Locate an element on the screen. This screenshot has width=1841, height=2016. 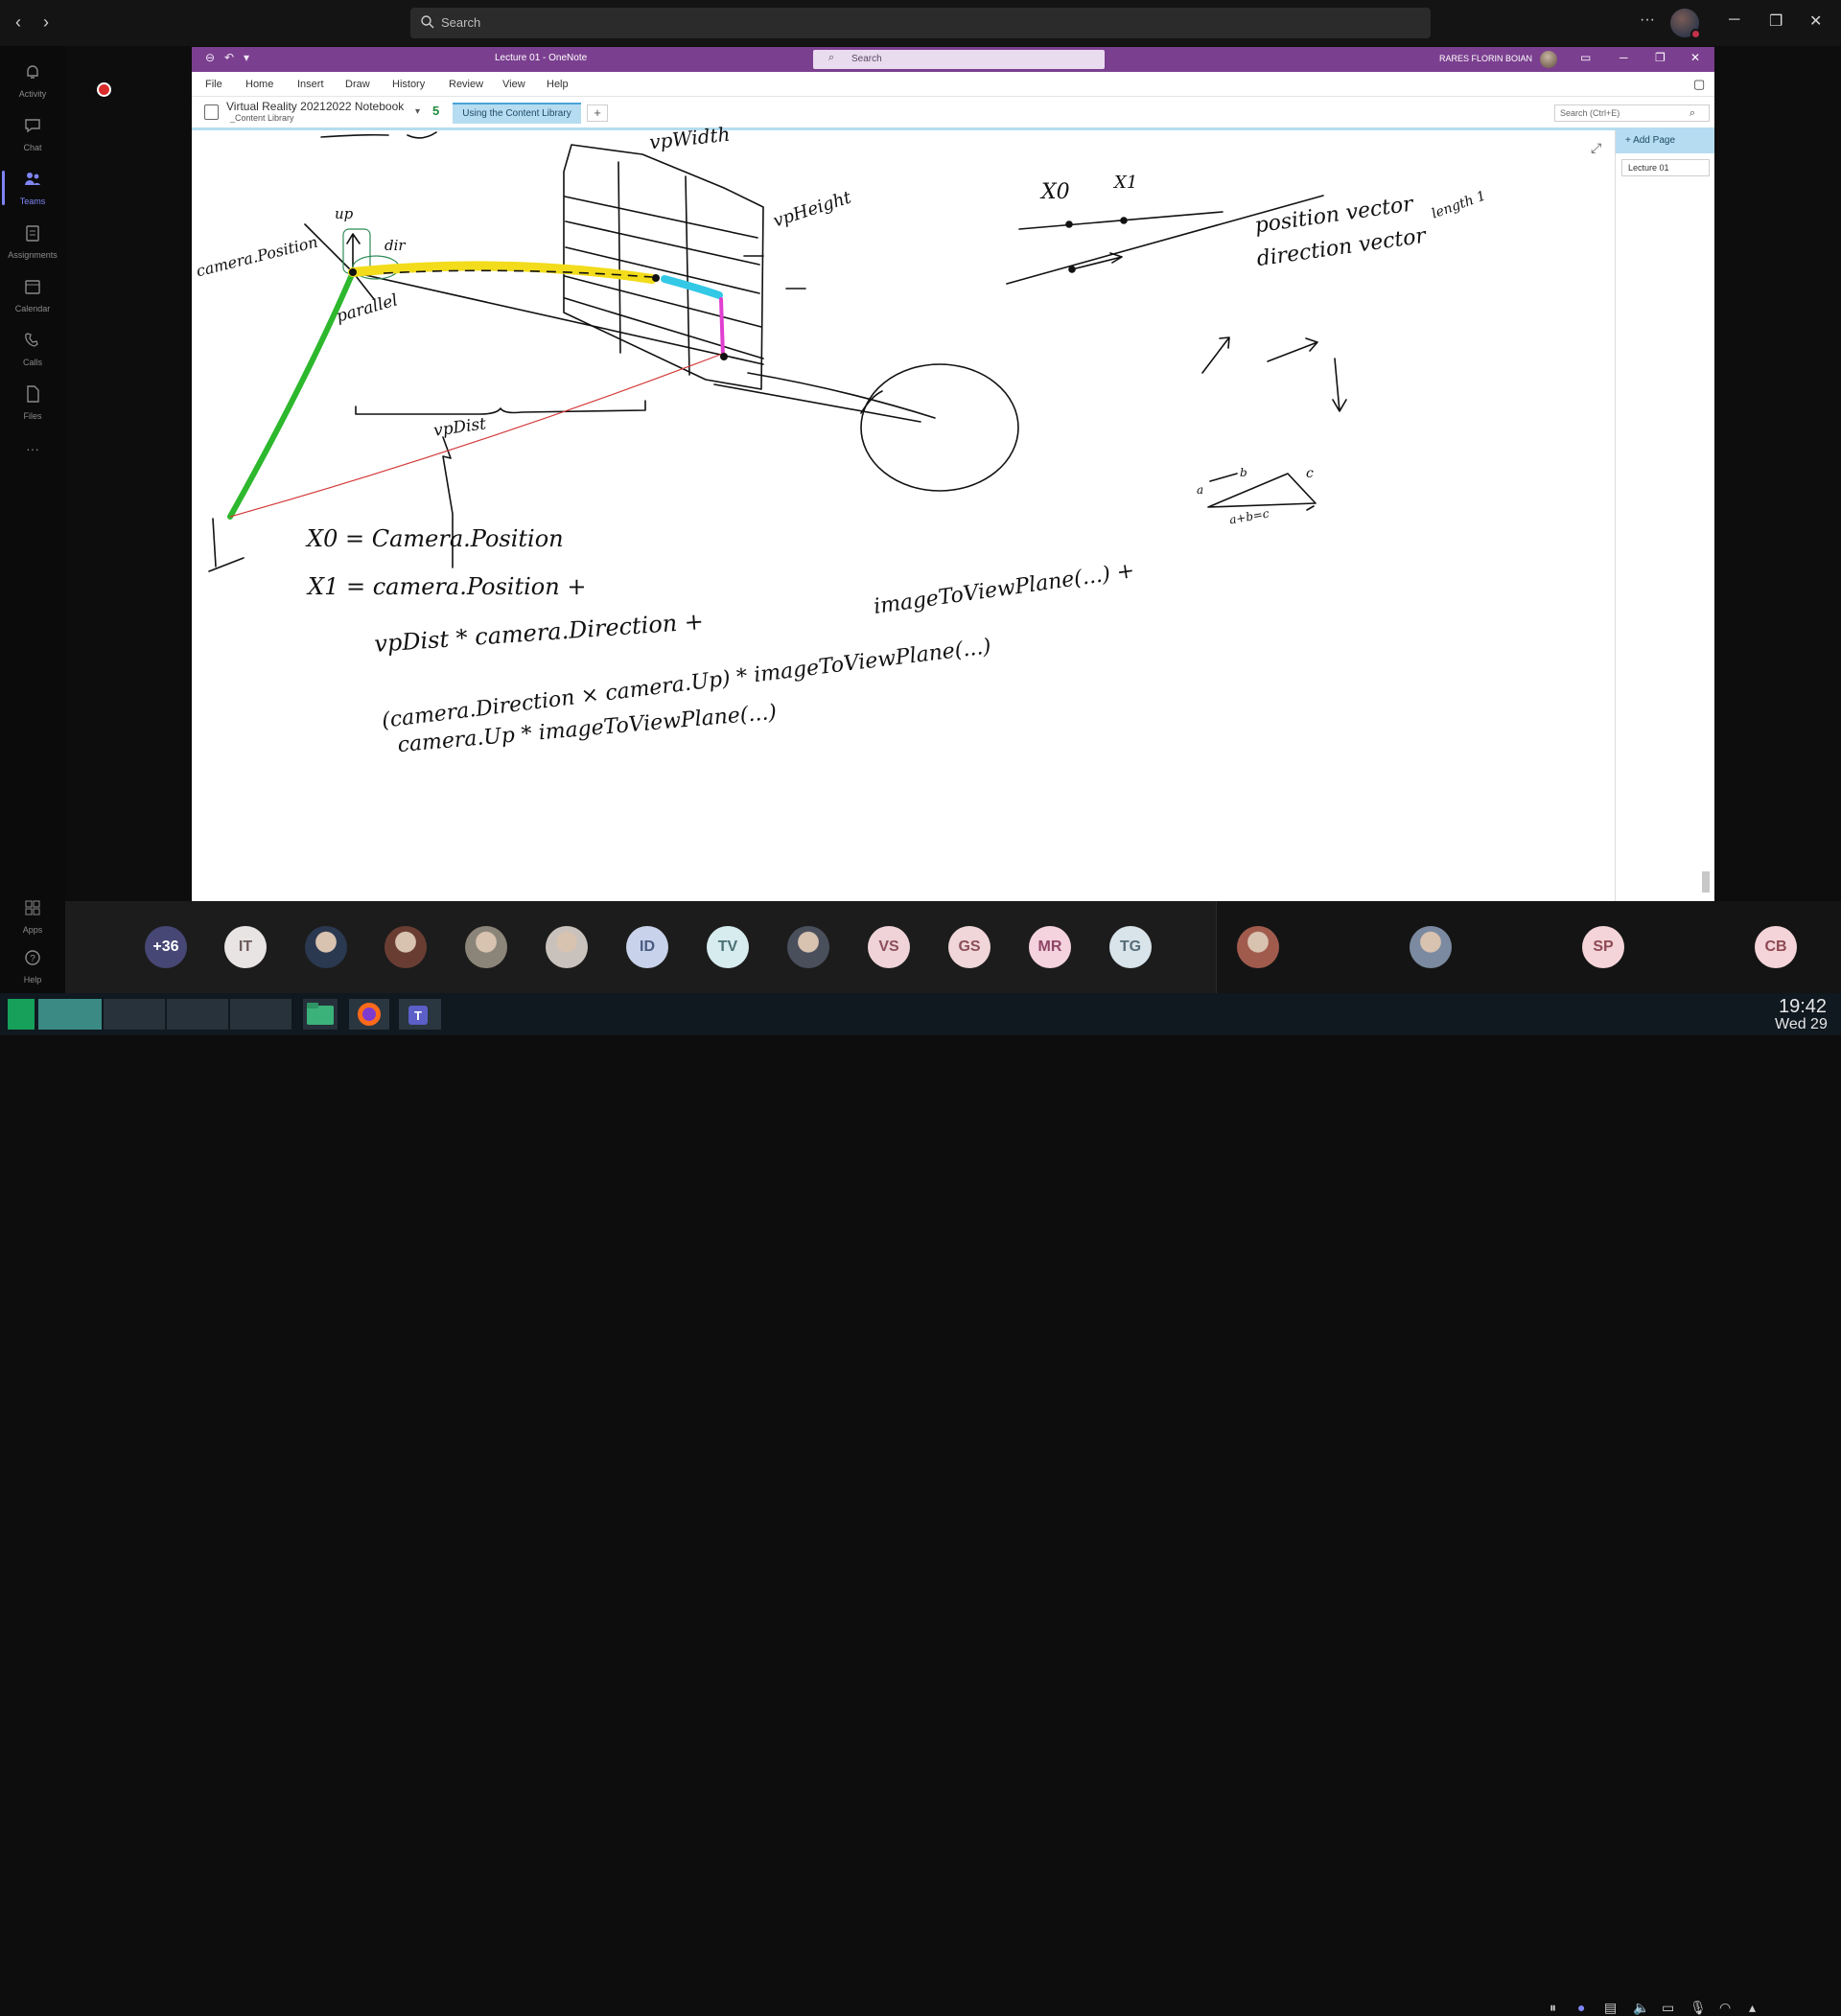
ribbon-display-icon: ▭ is located at coordinates (1585, 57).